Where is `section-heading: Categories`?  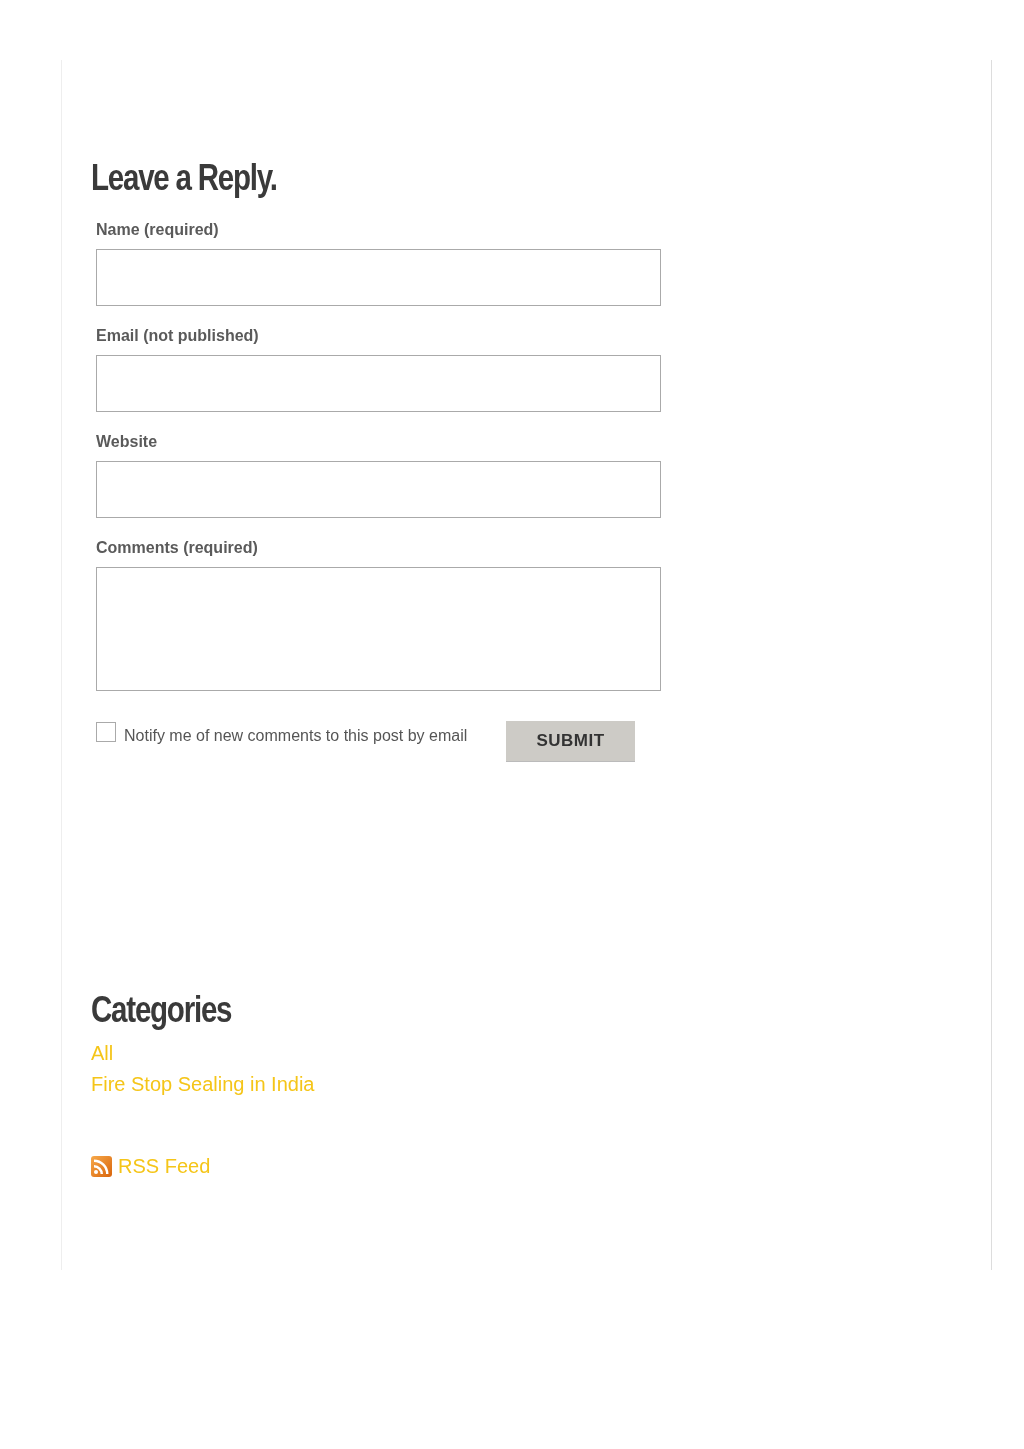
section-heading: Categories is located at coordinates (161, 1010).